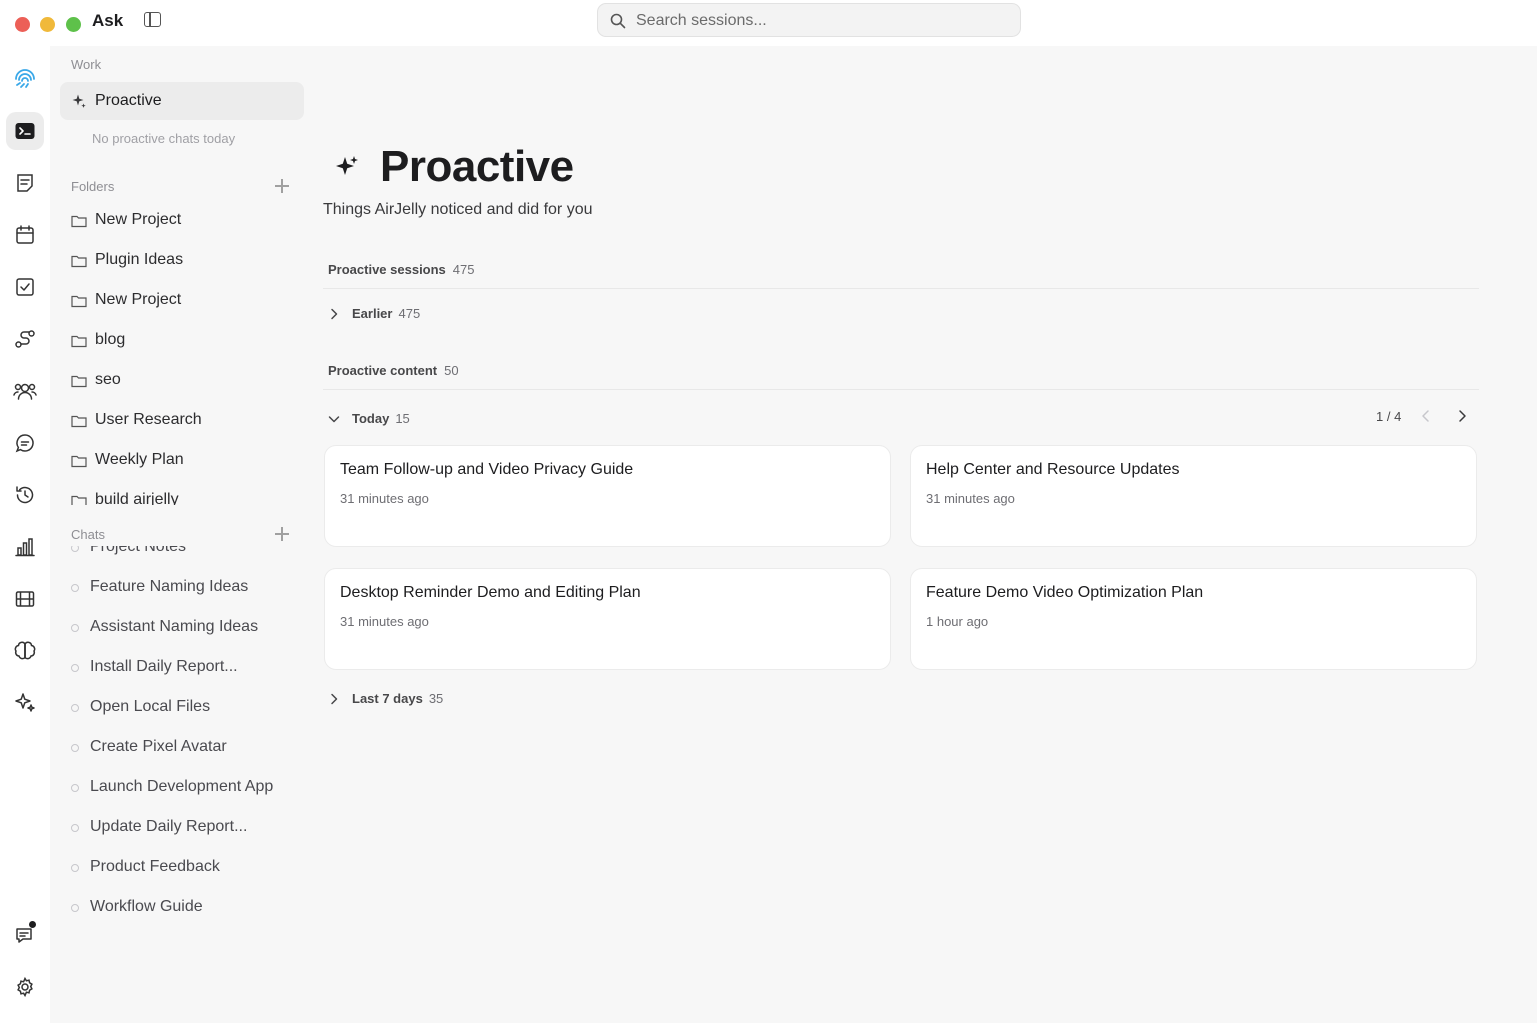 The height and width of the screenshot is (1023, 1537). Describe the element at coordinates (436, 698) in the screenshot. I see `last-7-days-count: 35` at that location.